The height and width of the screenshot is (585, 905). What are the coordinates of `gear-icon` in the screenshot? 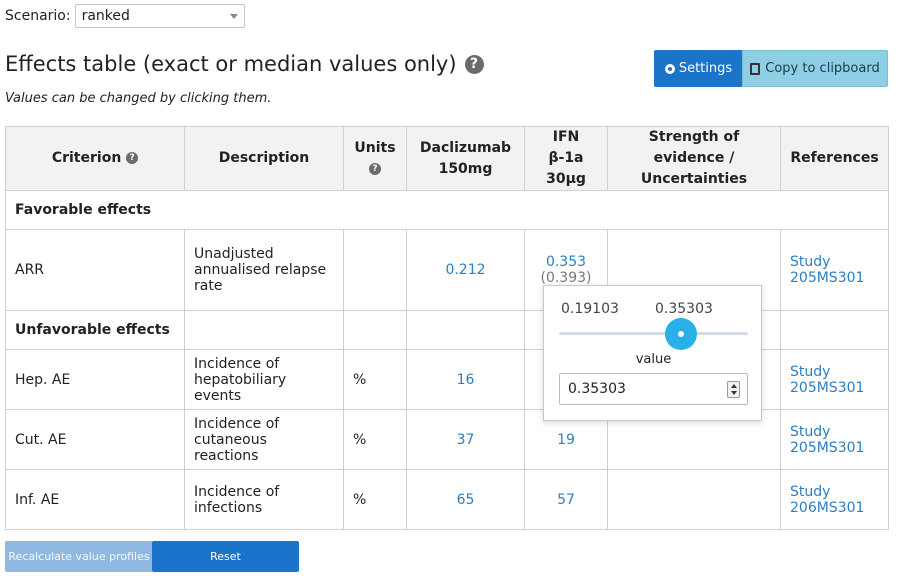 It's located at (669, 68).